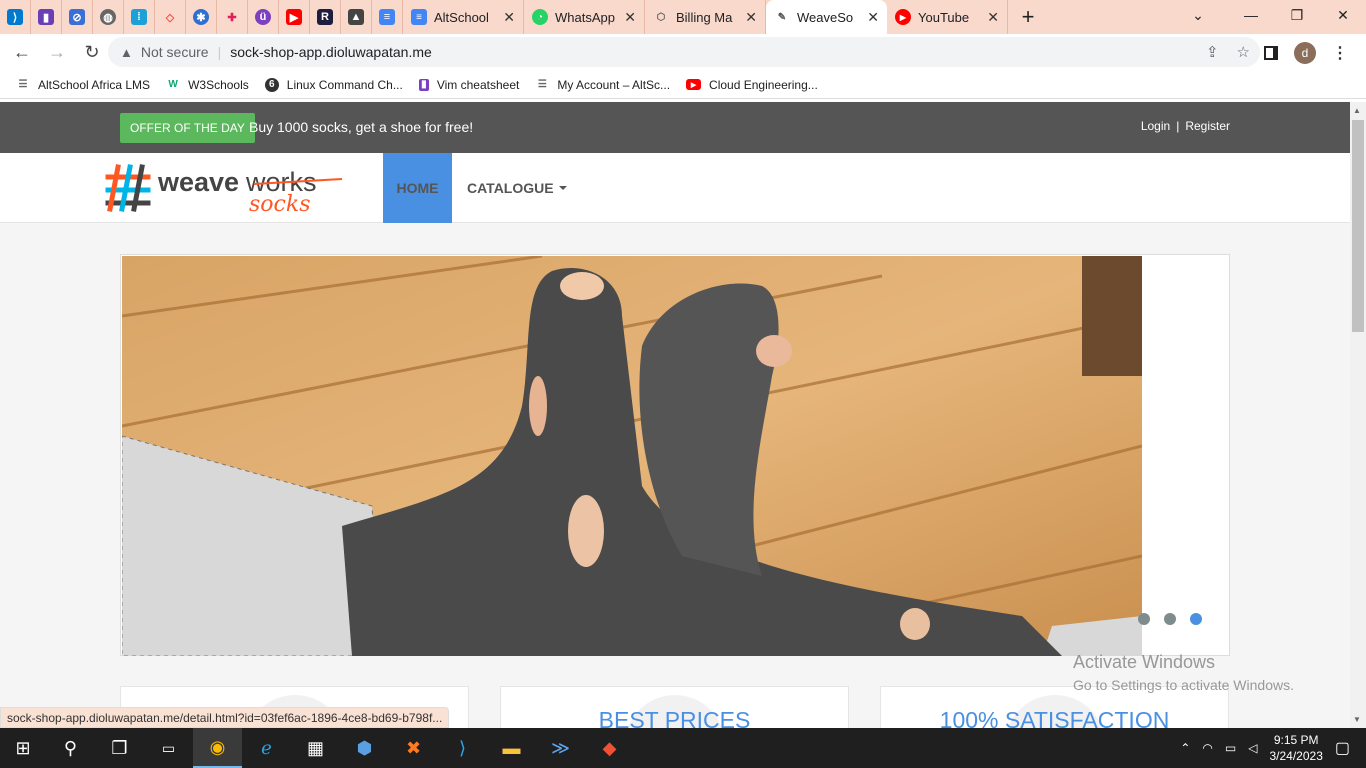 The width and height of the screenshot is (1366, 768). I want to click on auth-links: Login | Register, so click(1185, 126).